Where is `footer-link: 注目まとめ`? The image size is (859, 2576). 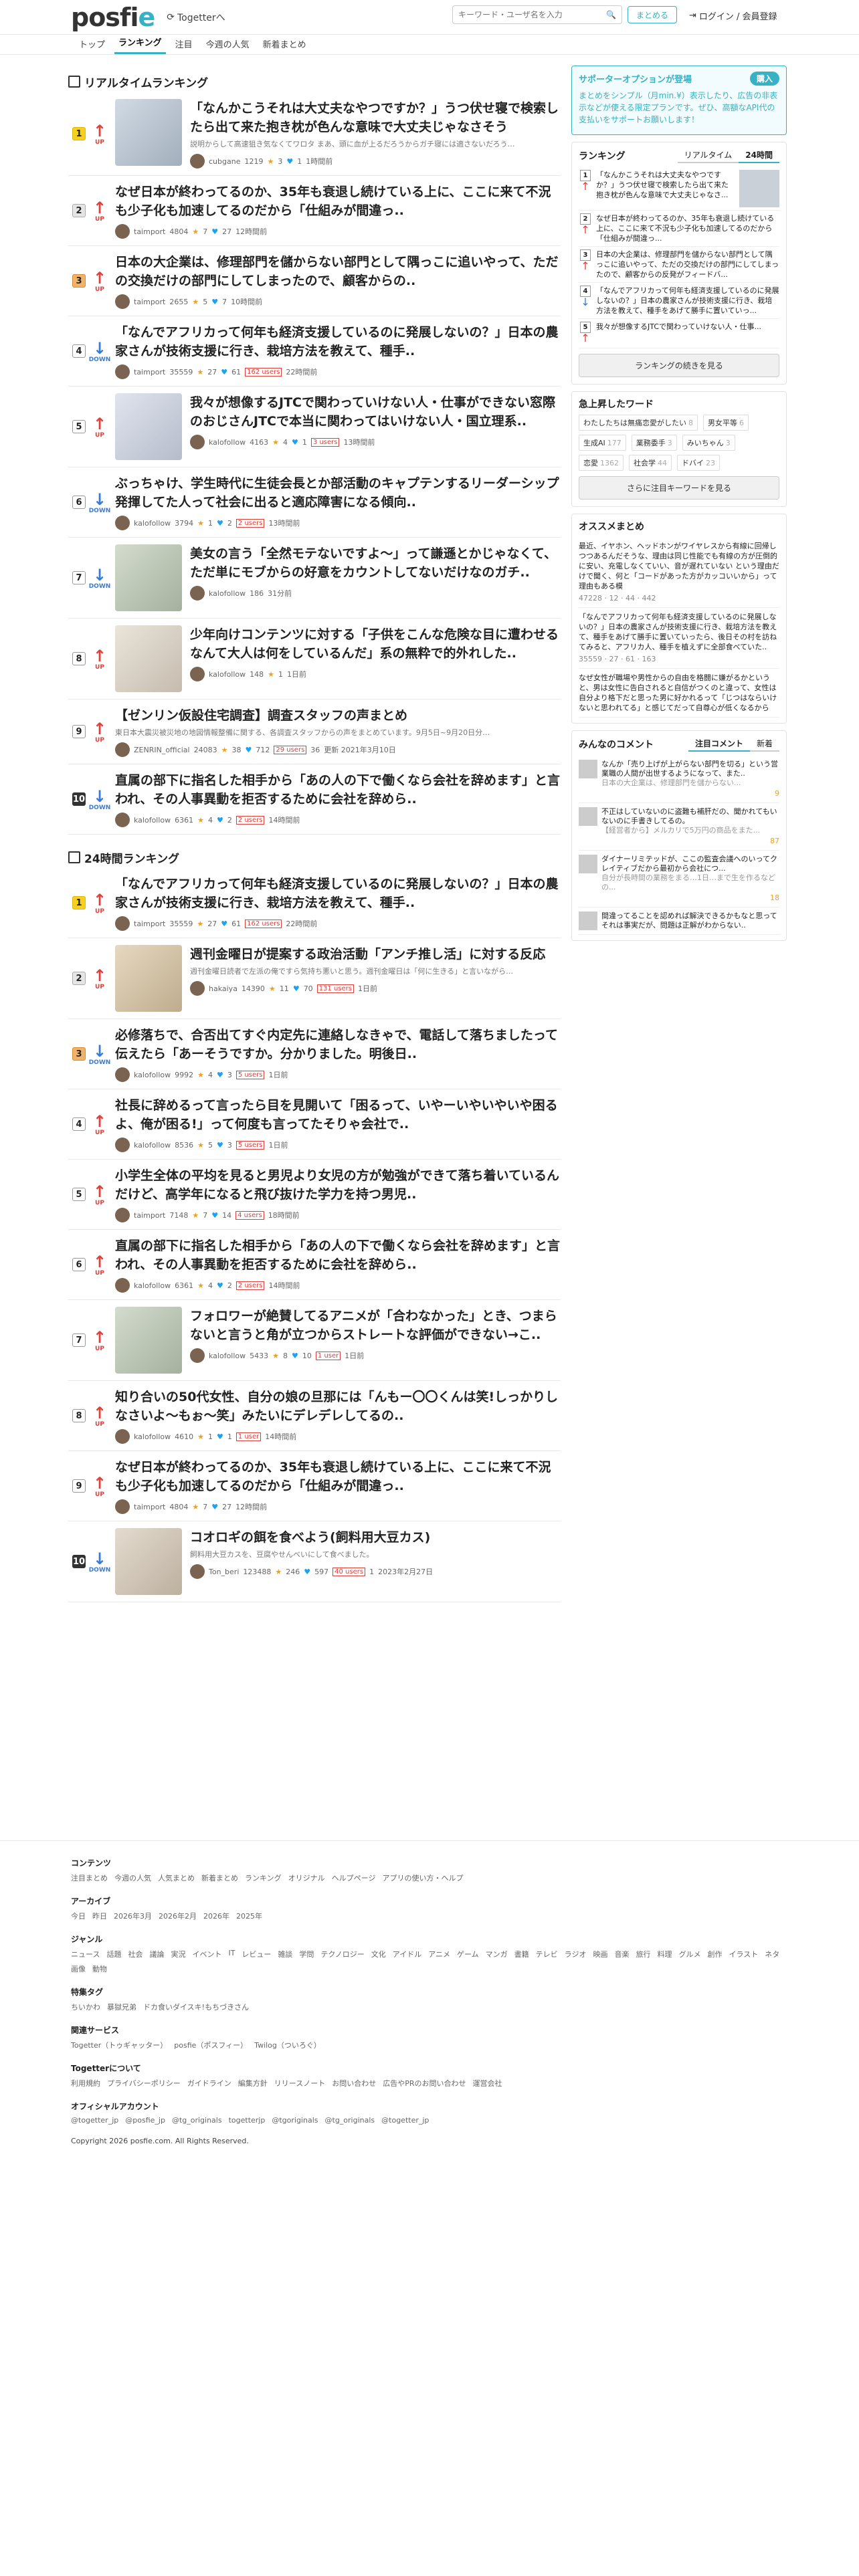
footer-link: 注目まとめ is located at coordinates (90, 1877).